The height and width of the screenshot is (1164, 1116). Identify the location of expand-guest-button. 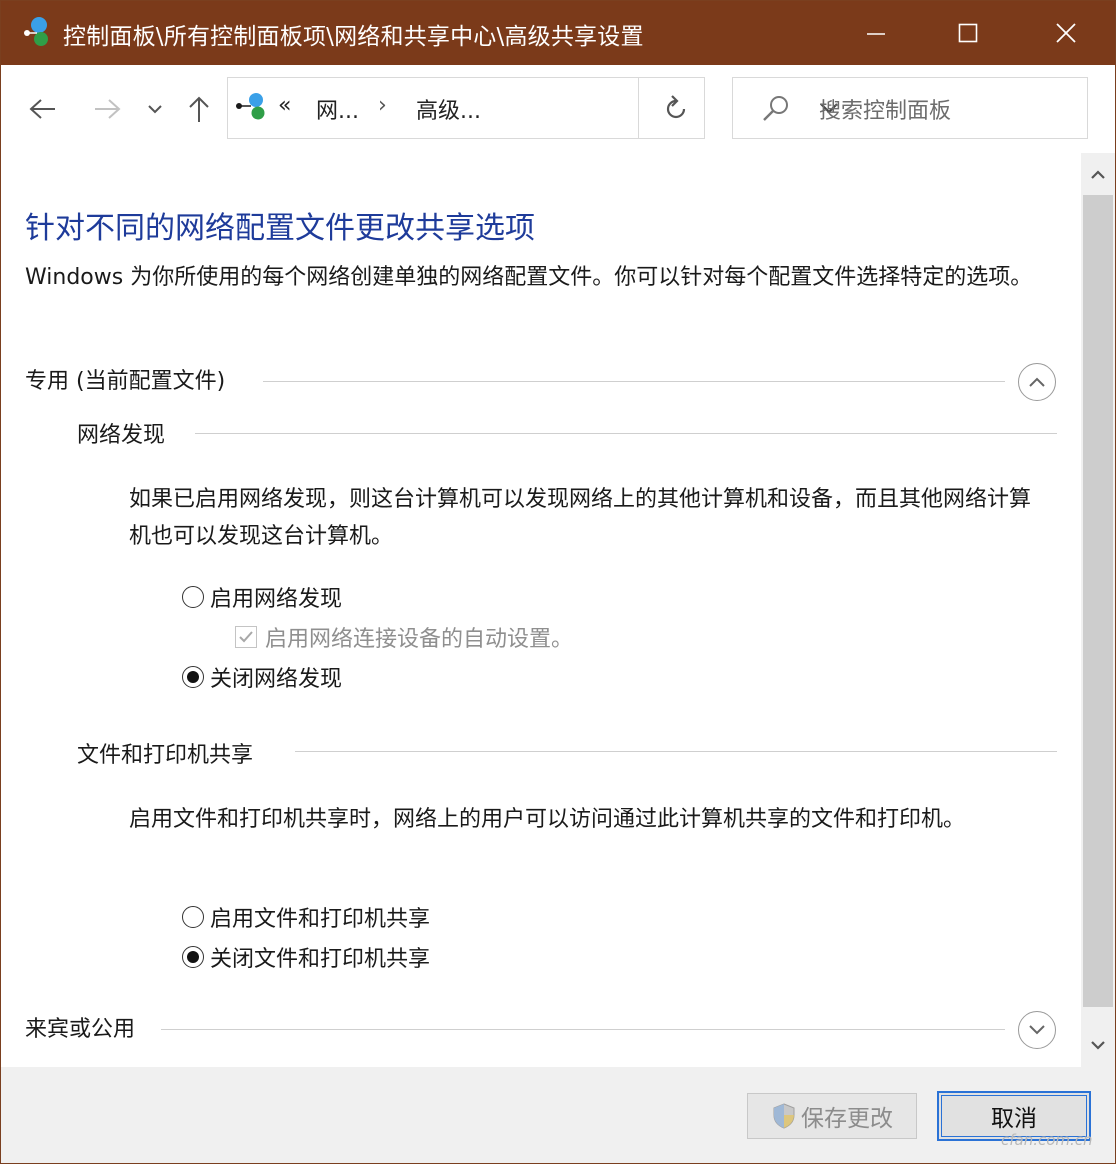
(1037, 1030).